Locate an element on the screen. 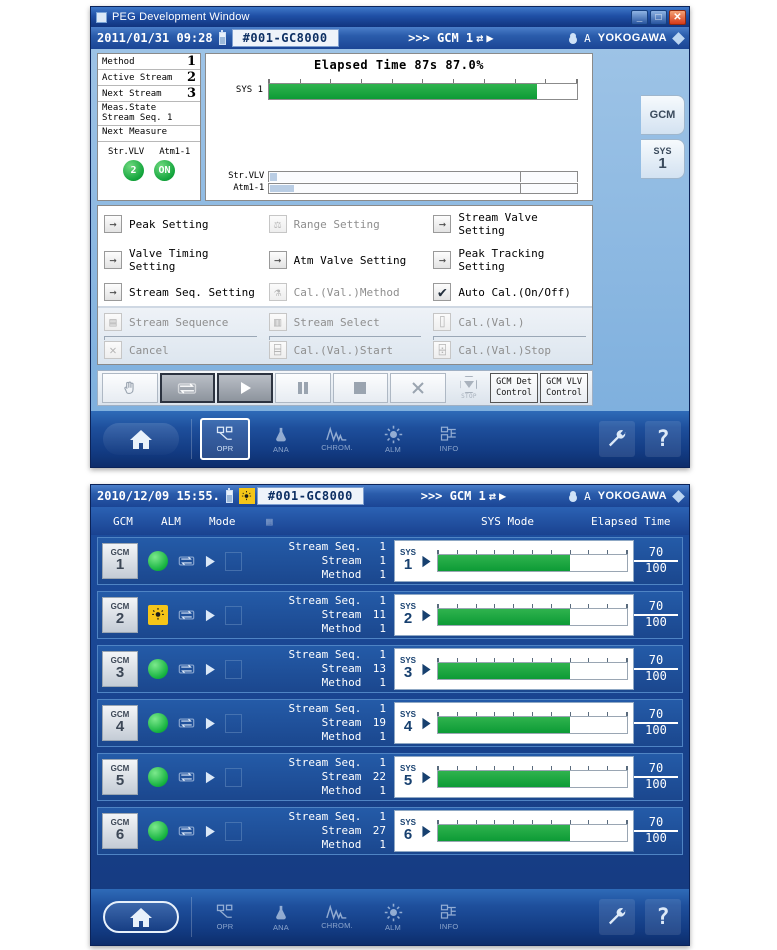 The image size is (777, 950). user-level: A is located at coordinates (587, 38).